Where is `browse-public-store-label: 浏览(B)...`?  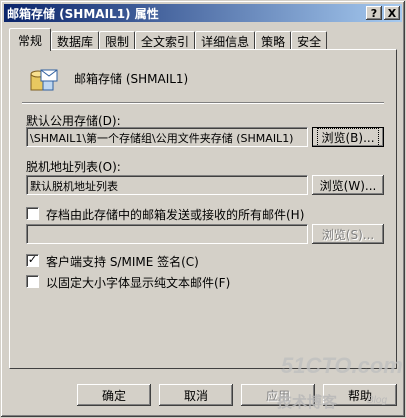 browse-public-store-label: 浏览(B)... is located at coordinates (348, 137).